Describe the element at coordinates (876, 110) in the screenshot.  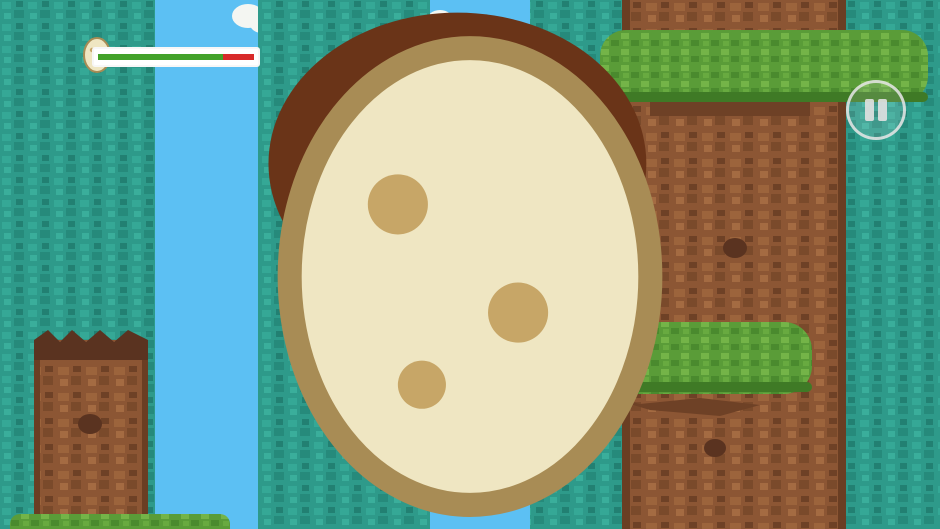
I see `pause-button` at that location.